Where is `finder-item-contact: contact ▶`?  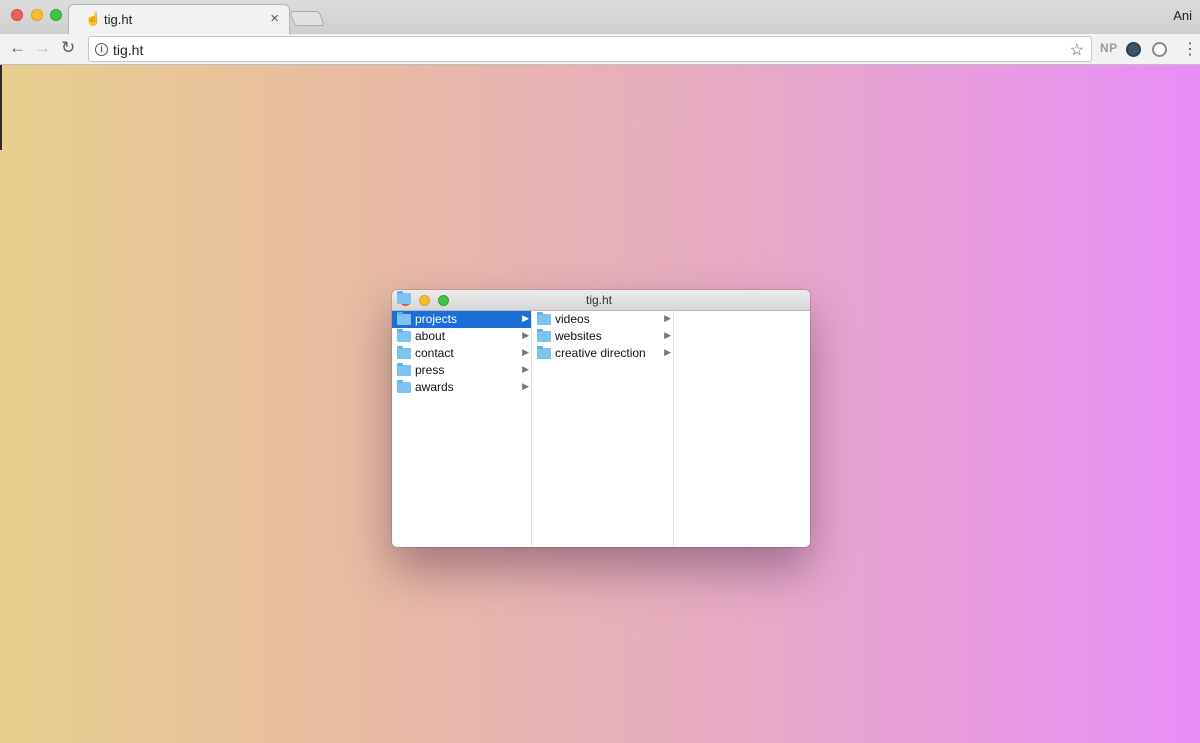 finder-item-contact: contact ▶ is located at coordinates (461, 353).